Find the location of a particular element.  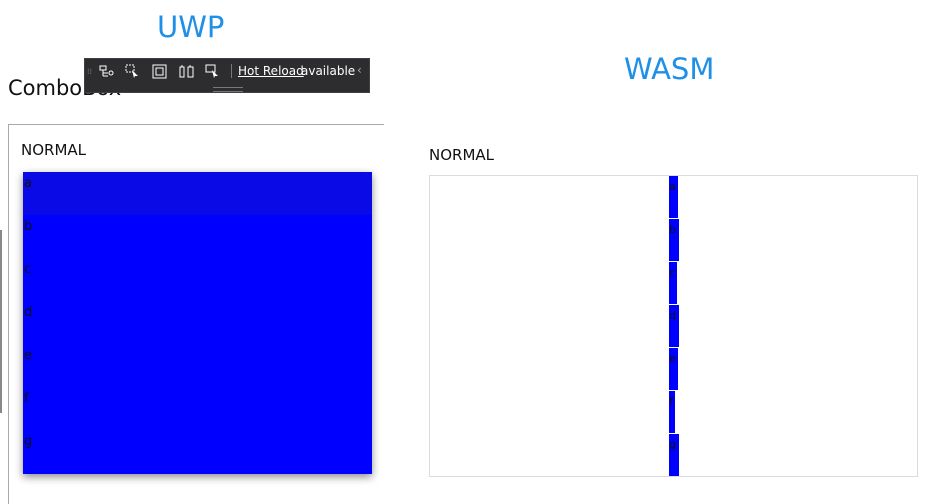

wasm-combobox-dropdown: a b c d e f g is located at coordinates (674, 326).